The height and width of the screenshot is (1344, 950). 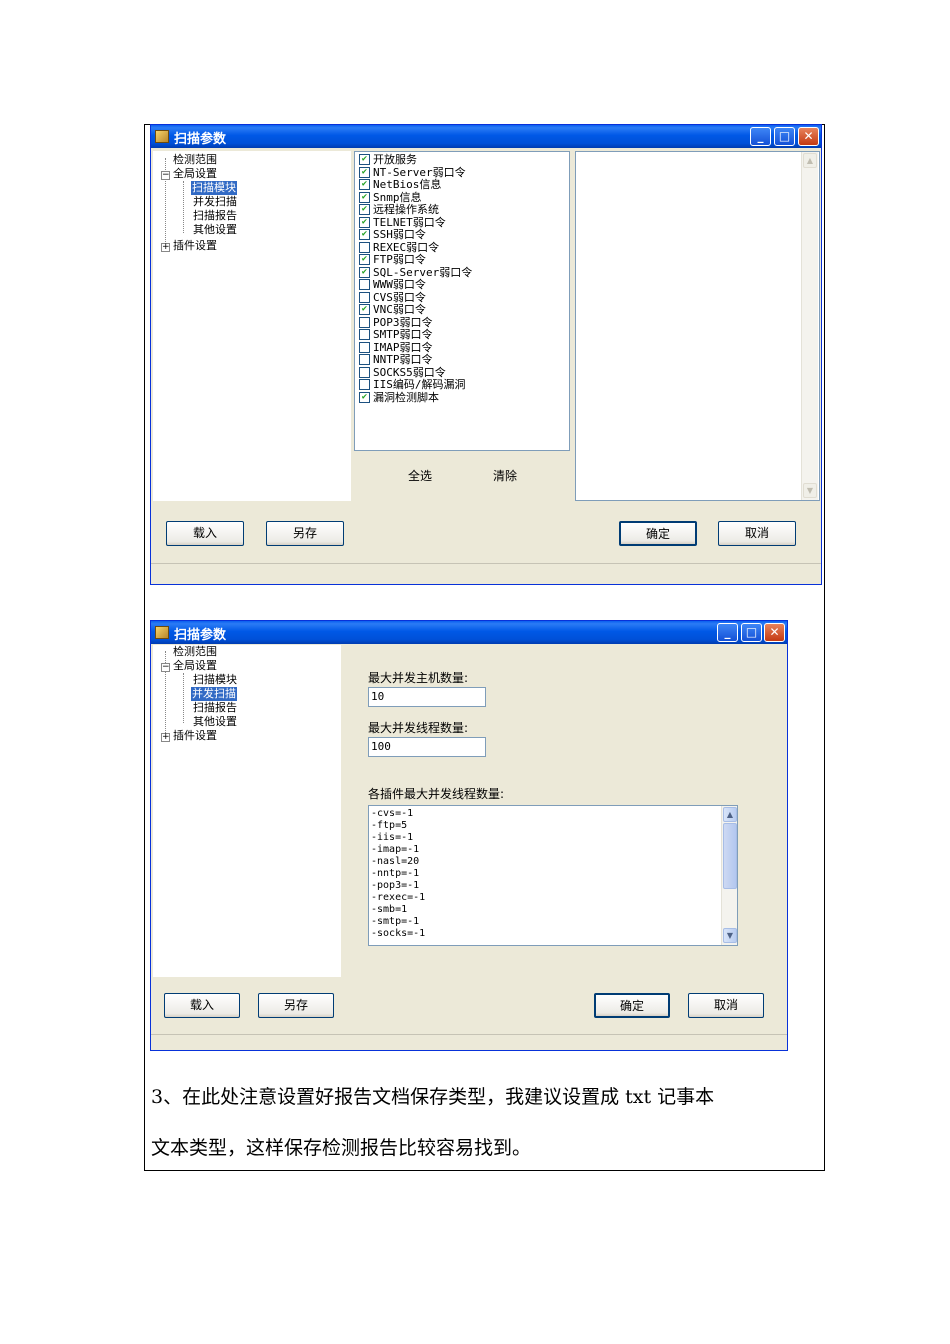 What do you see at coordinates (399, 259) in the screenshot?
I see `module-label: FTP弱口令` at bounding box center [399, 259].